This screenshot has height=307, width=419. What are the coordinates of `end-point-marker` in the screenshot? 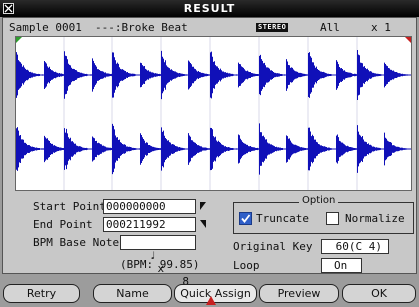 It's located at (408, 40).